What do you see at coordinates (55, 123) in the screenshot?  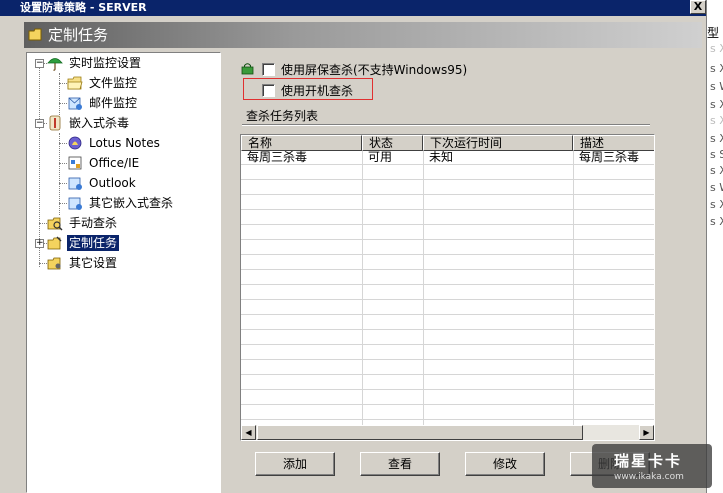 I see `embedded-scan-icon` at bounding box center [55, 123].